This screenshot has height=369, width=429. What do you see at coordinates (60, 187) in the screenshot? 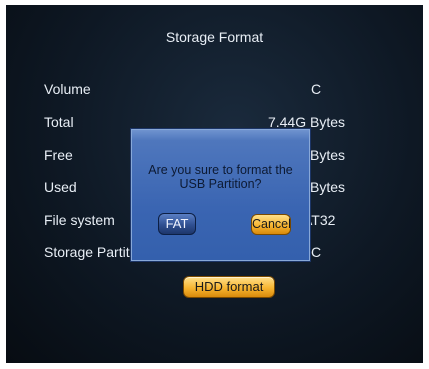
I see `label-used: Used` at bounding box center [60, 187].